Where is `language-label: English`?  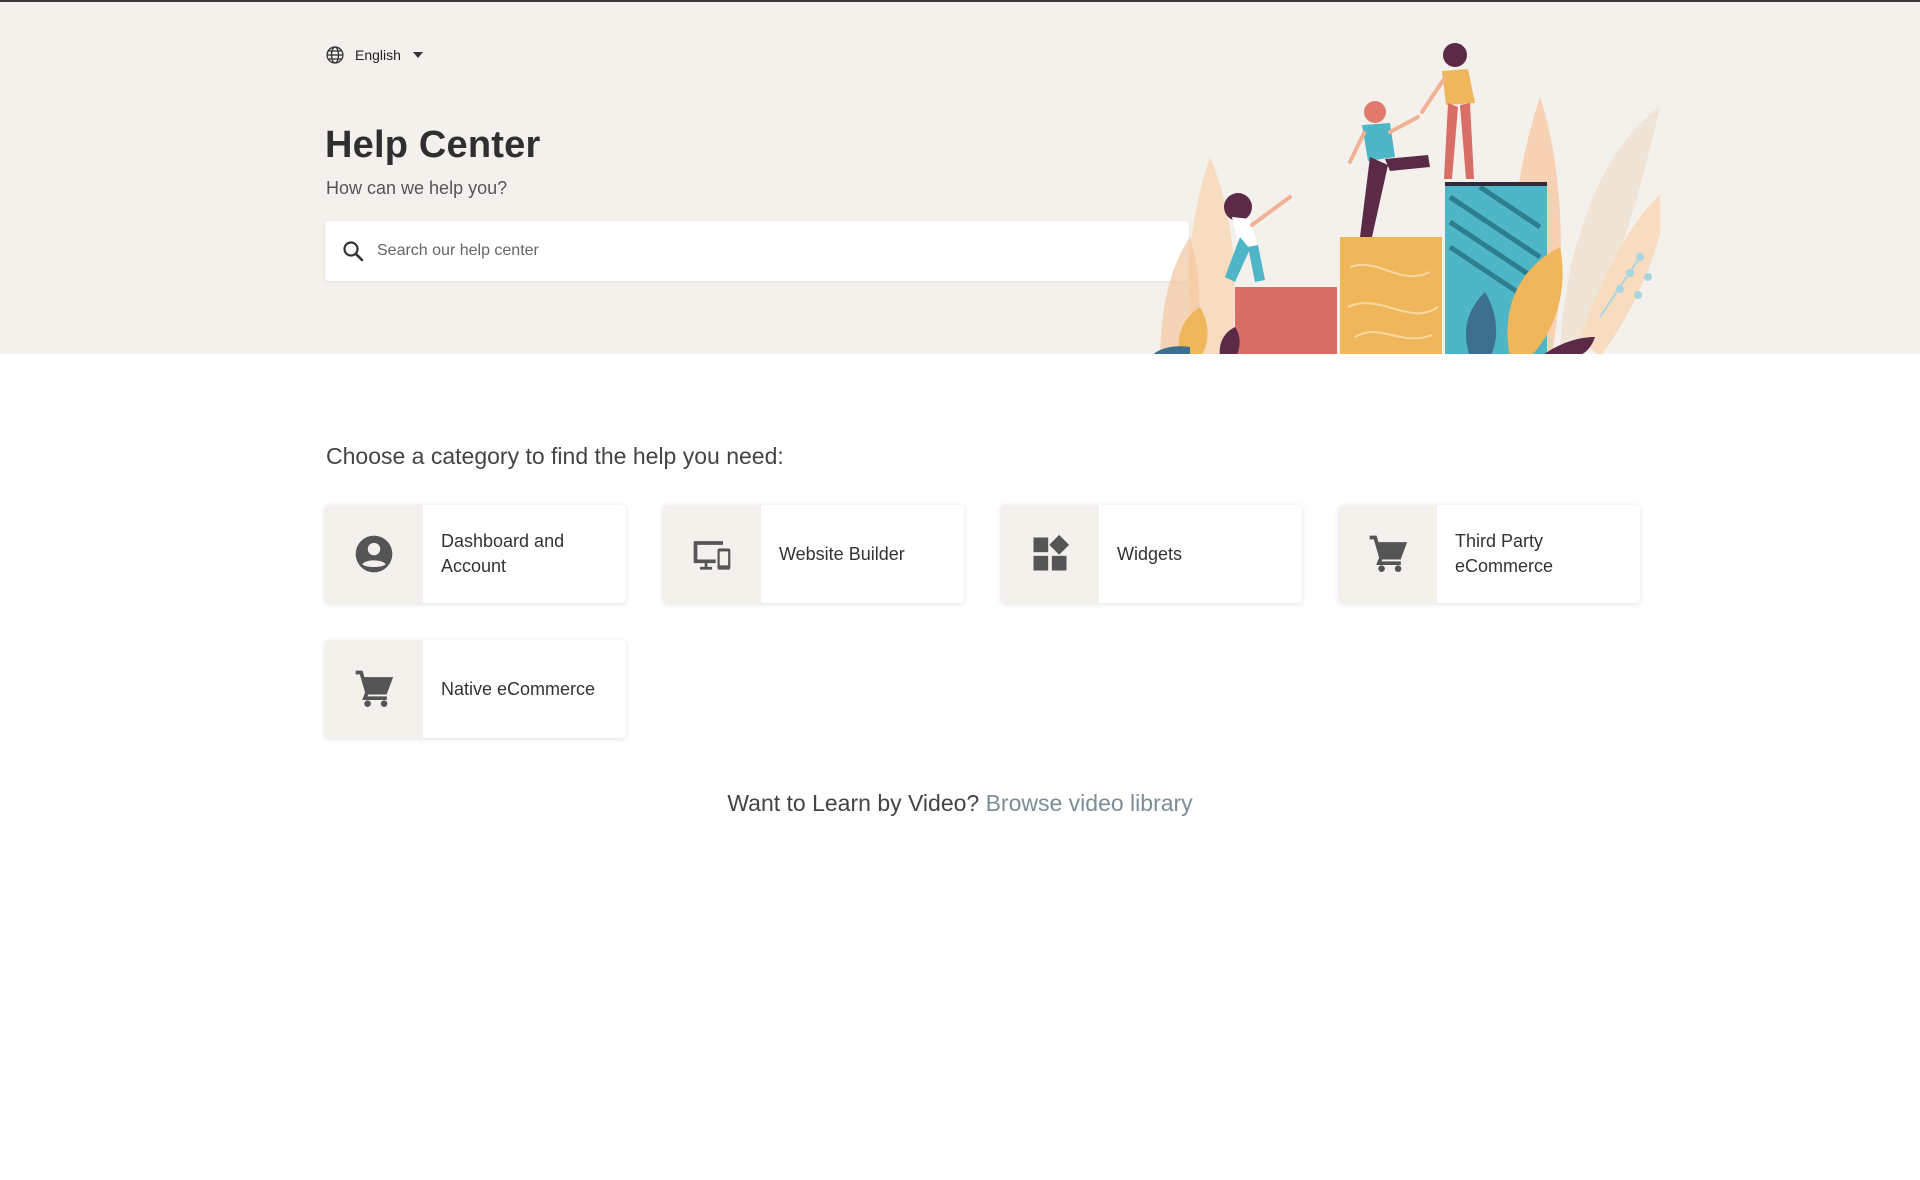
language-label: English is located at coordinates (378, 55).